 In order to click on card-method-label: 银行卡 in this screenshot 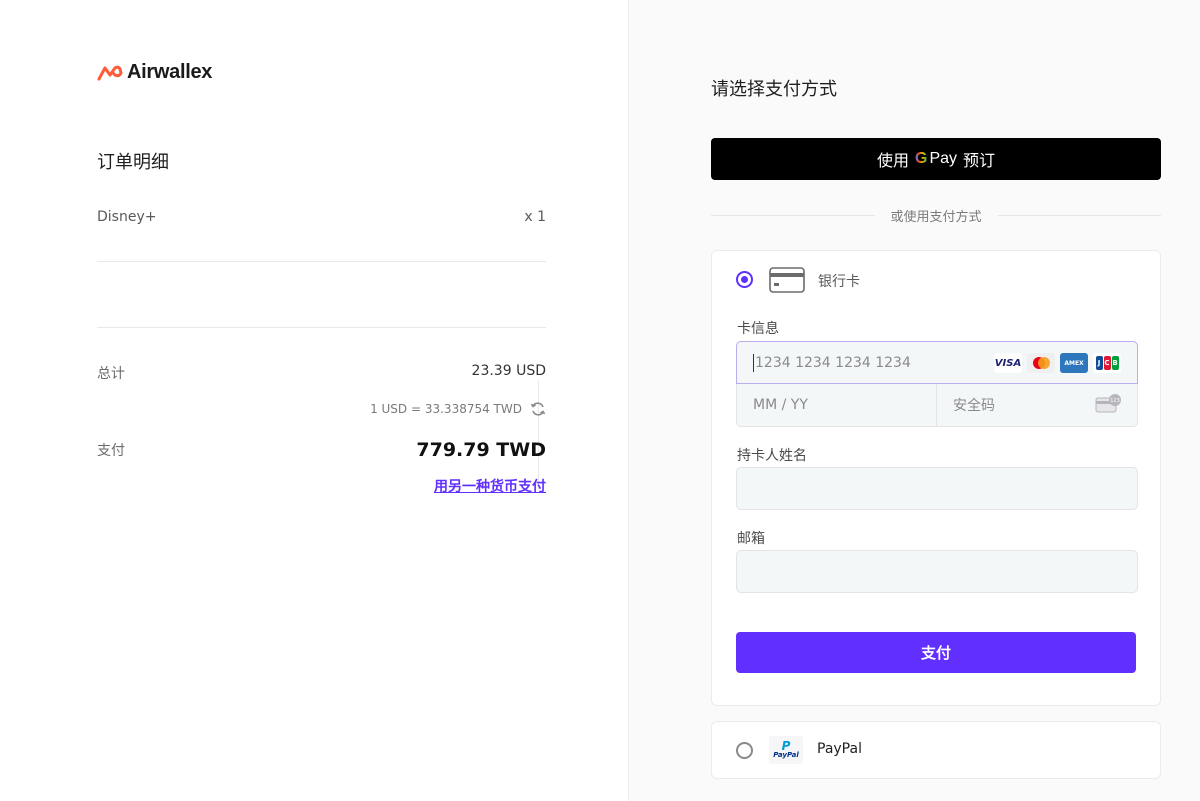, I will do `click(839, 282)`.